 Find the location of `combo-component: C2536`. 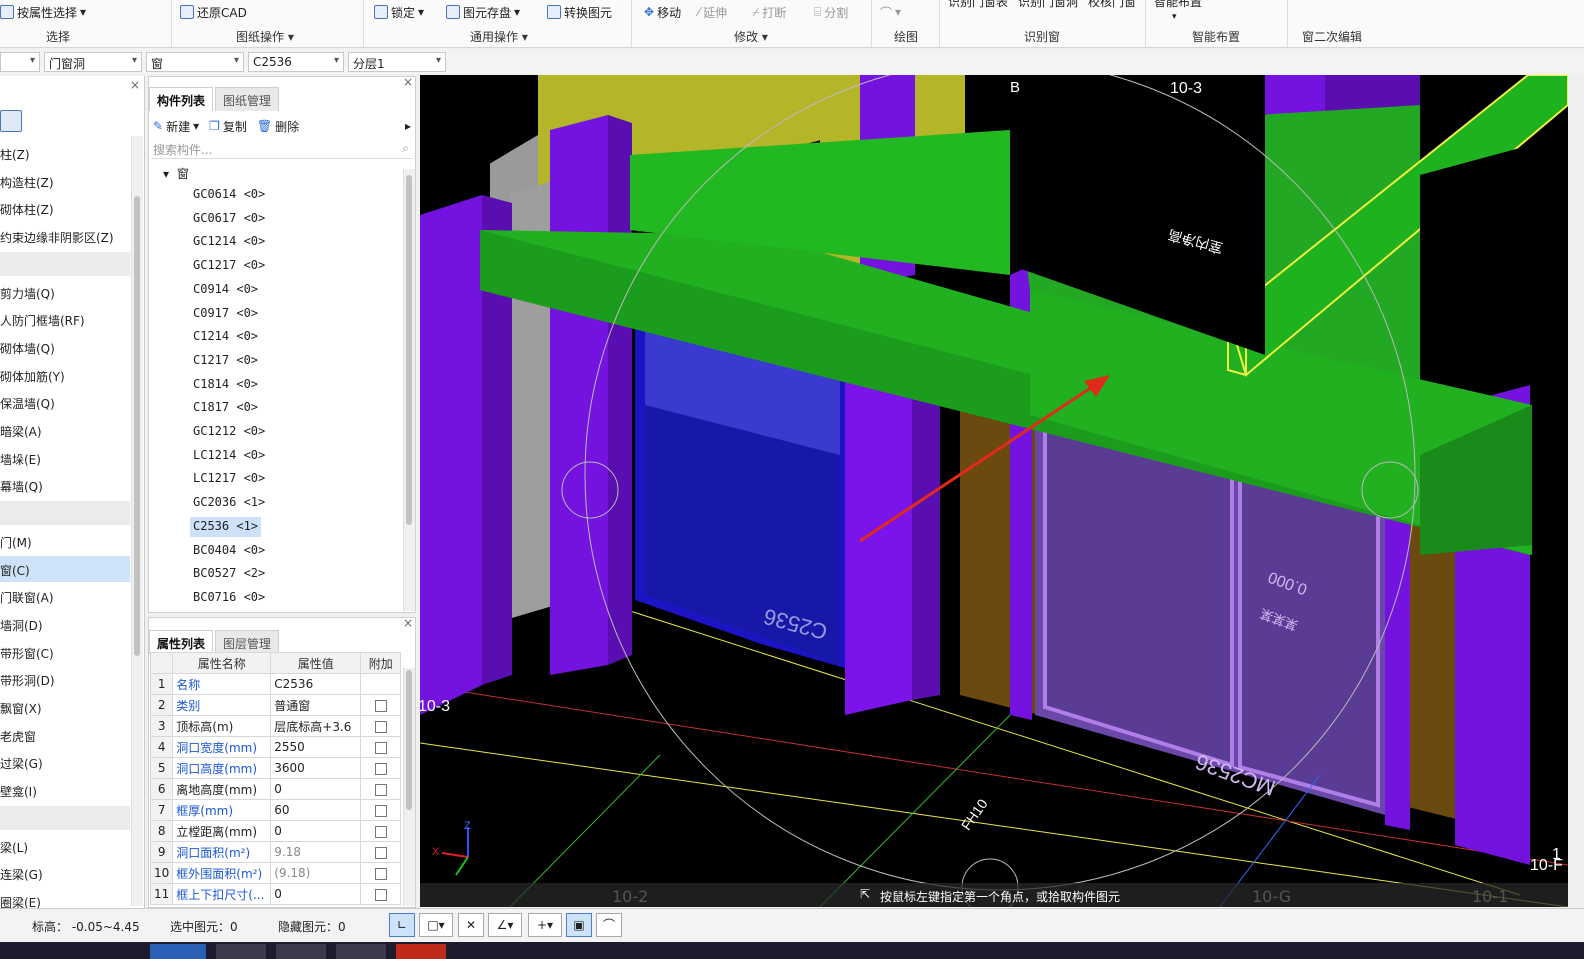

combo-component: C2536 is located at coordinates (296, 62).